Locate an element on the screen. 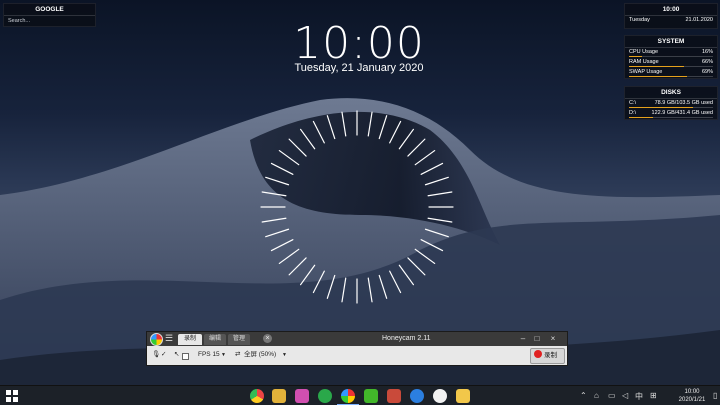  honeycam-title: Honeycam 2.11 is located at coordinates (406, 338).